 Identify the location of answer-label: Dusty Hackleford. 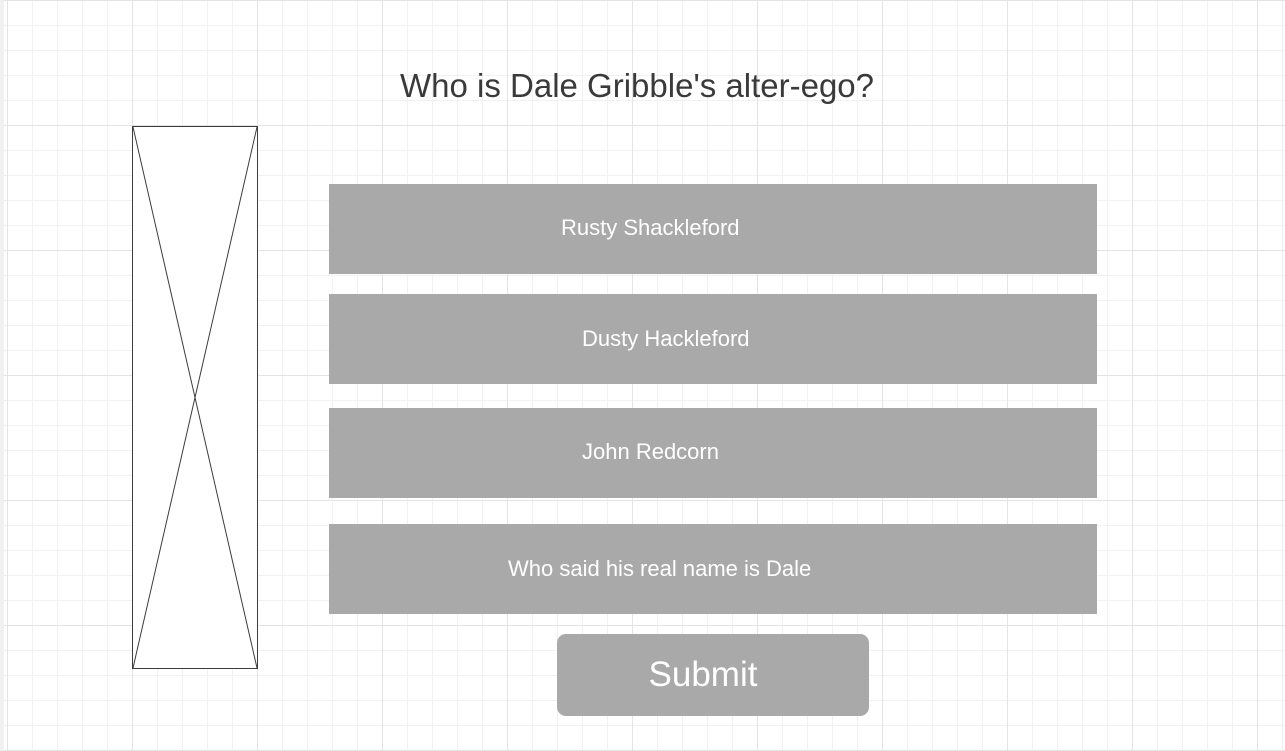
(666, 338).